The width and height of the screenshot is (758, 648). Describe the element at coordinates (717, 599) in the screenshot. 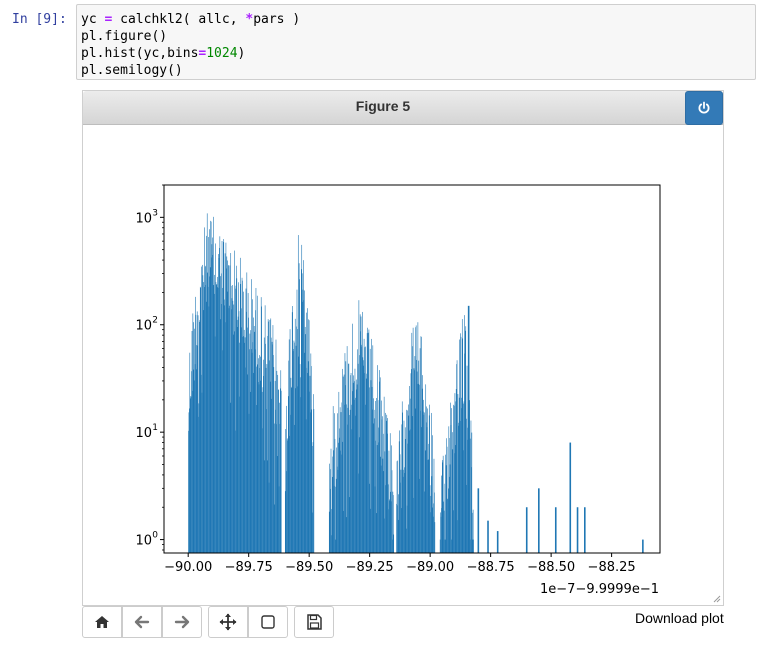

I see `resize-grip-icon` at that location.